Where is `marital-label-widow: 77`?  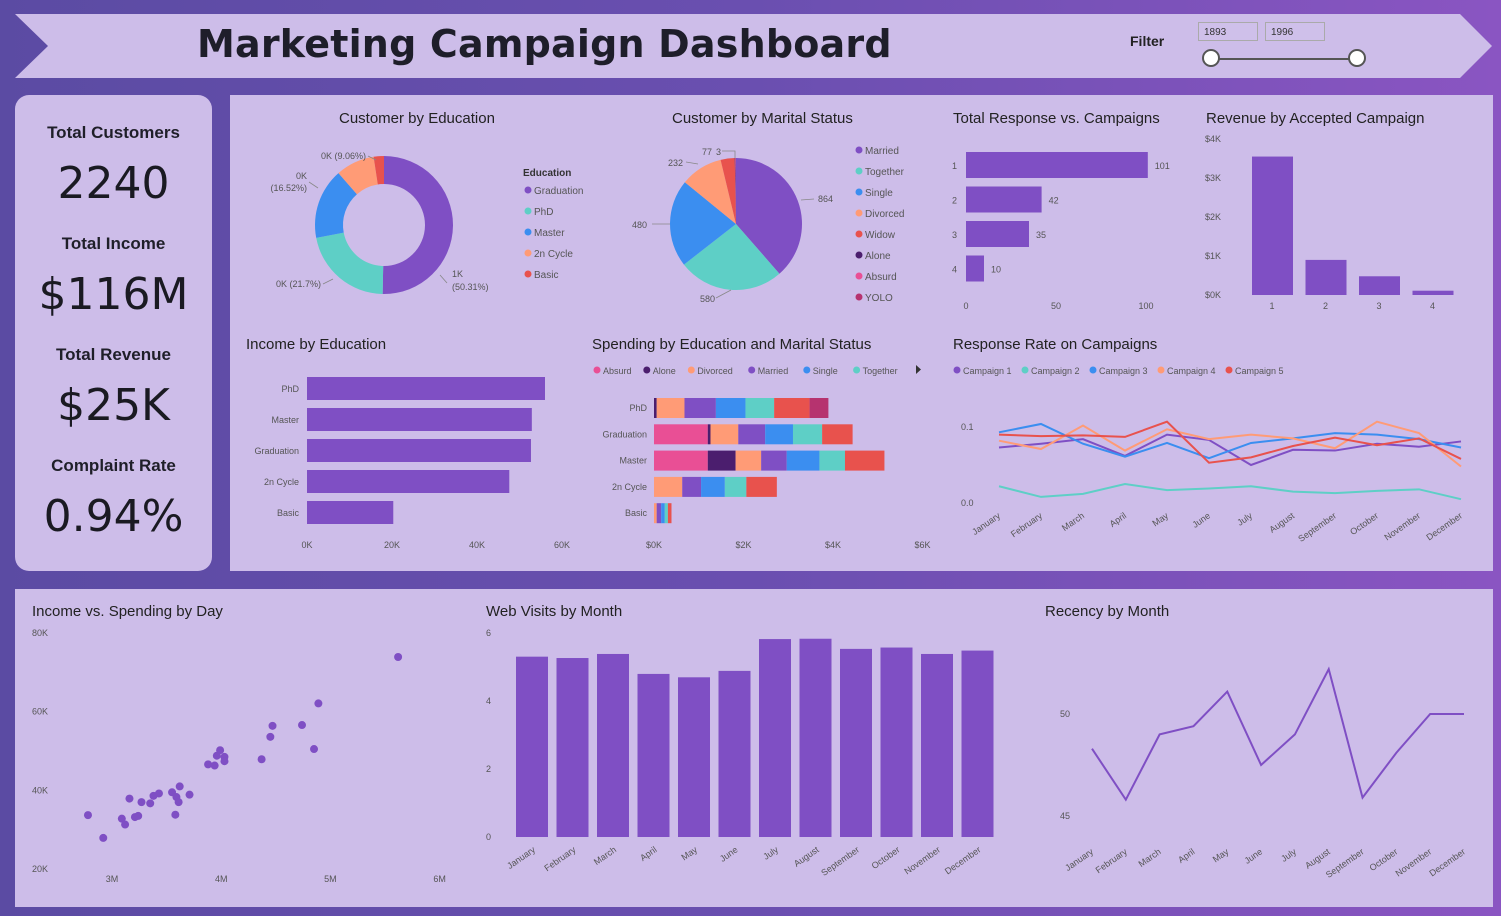 marital-label-widow: 77 is located at coordinates (707, 152).